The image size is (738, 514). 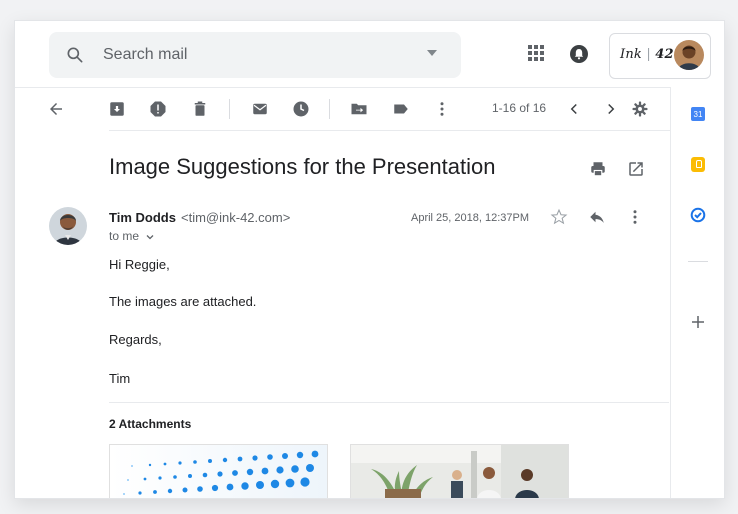 I want to click on sender-name: Tim Dodds, so click(x=142, y=217).